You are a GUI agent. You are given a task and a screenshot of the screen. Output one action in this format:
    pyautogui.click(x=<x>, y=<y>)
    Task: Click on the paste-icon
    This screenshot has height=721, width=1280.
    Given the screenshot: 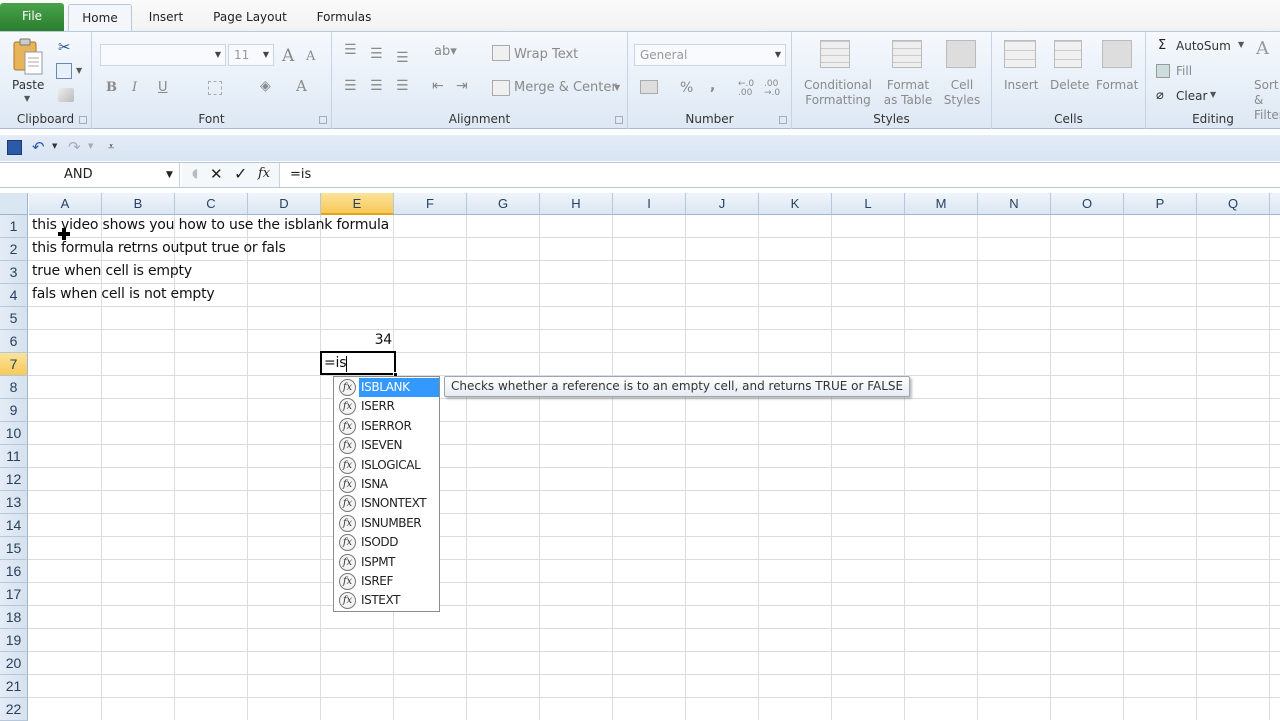 What is the action you would take?
    pyautogui.click(x=28, y=57)
    